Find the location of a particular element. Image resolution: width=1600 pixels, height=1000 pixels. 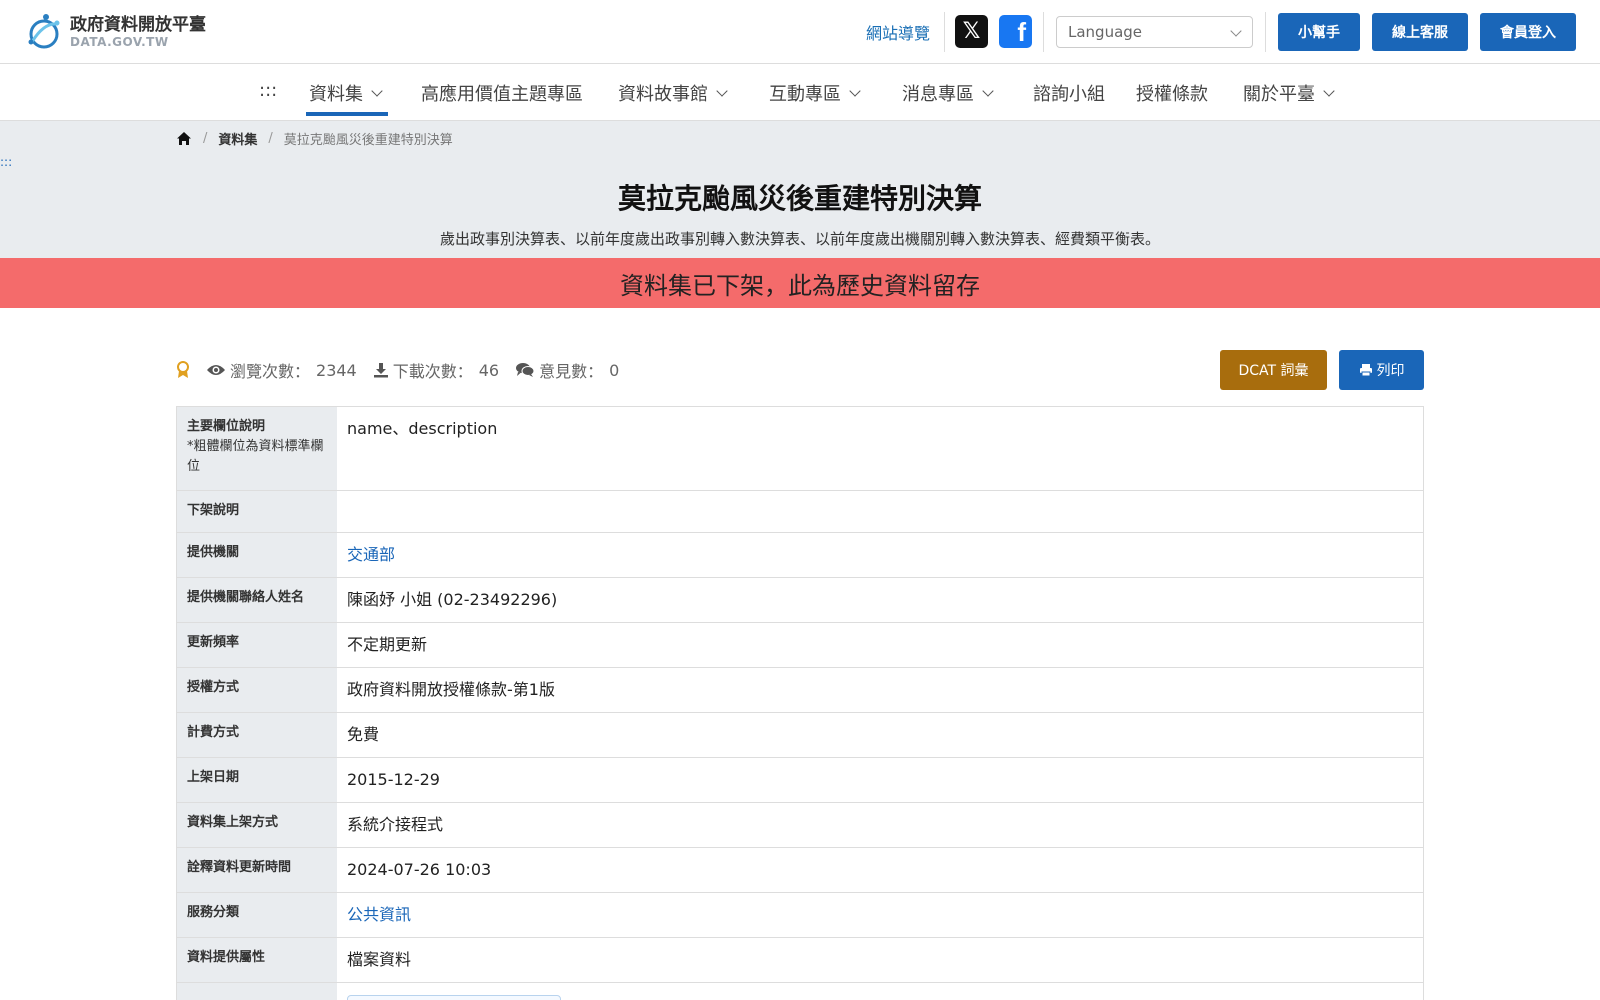

nav-item-license: 授權條款 is located at coordinates (1172, 93).